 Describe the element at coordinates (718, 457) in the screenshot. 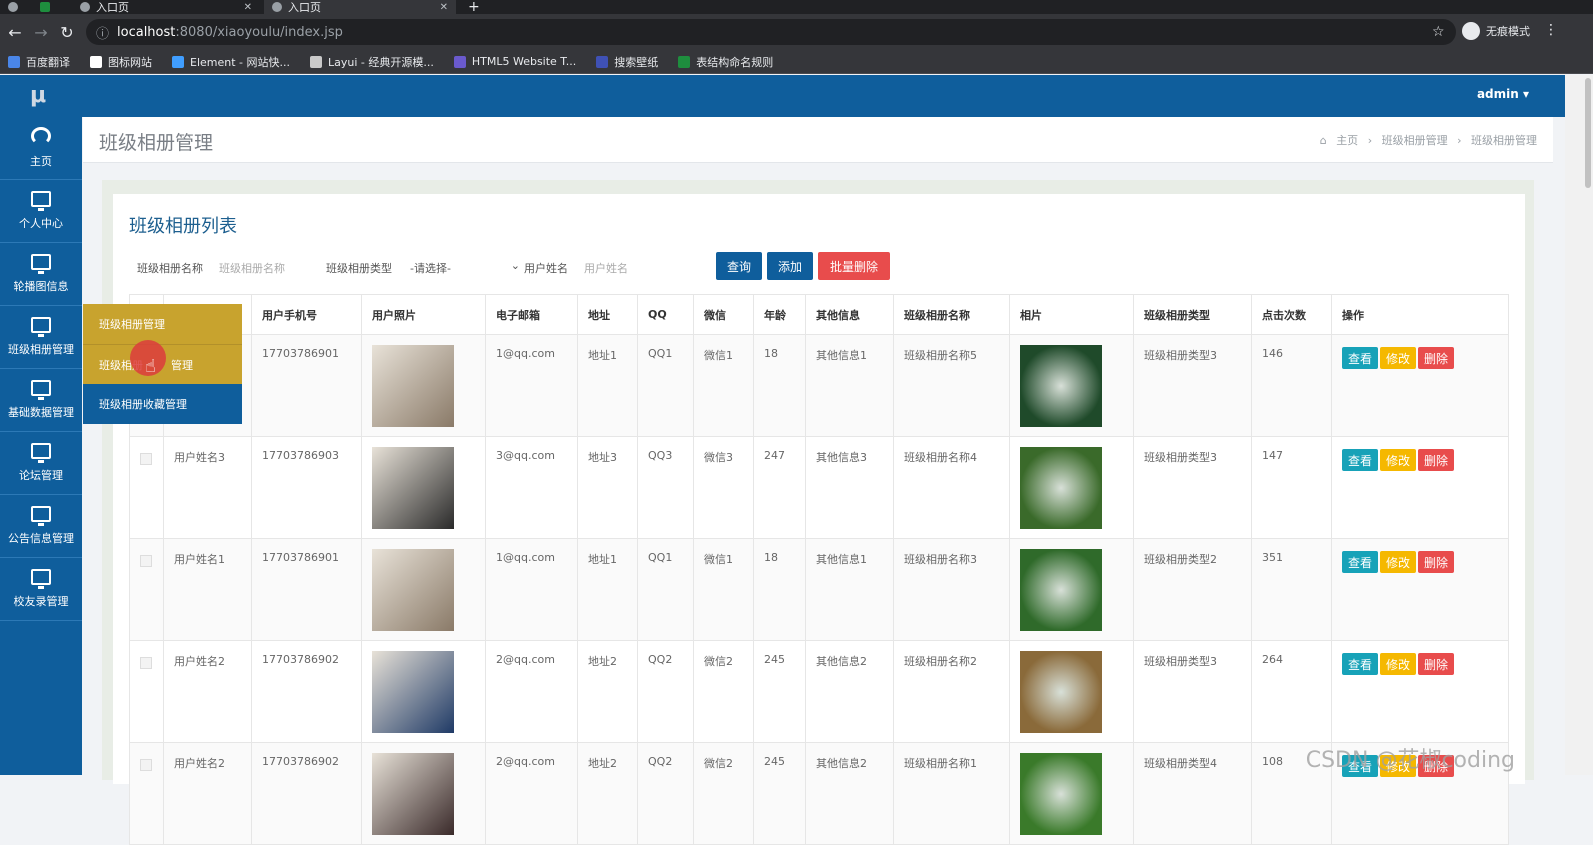

I see `cell-wechat-text: 微信3` at that location.